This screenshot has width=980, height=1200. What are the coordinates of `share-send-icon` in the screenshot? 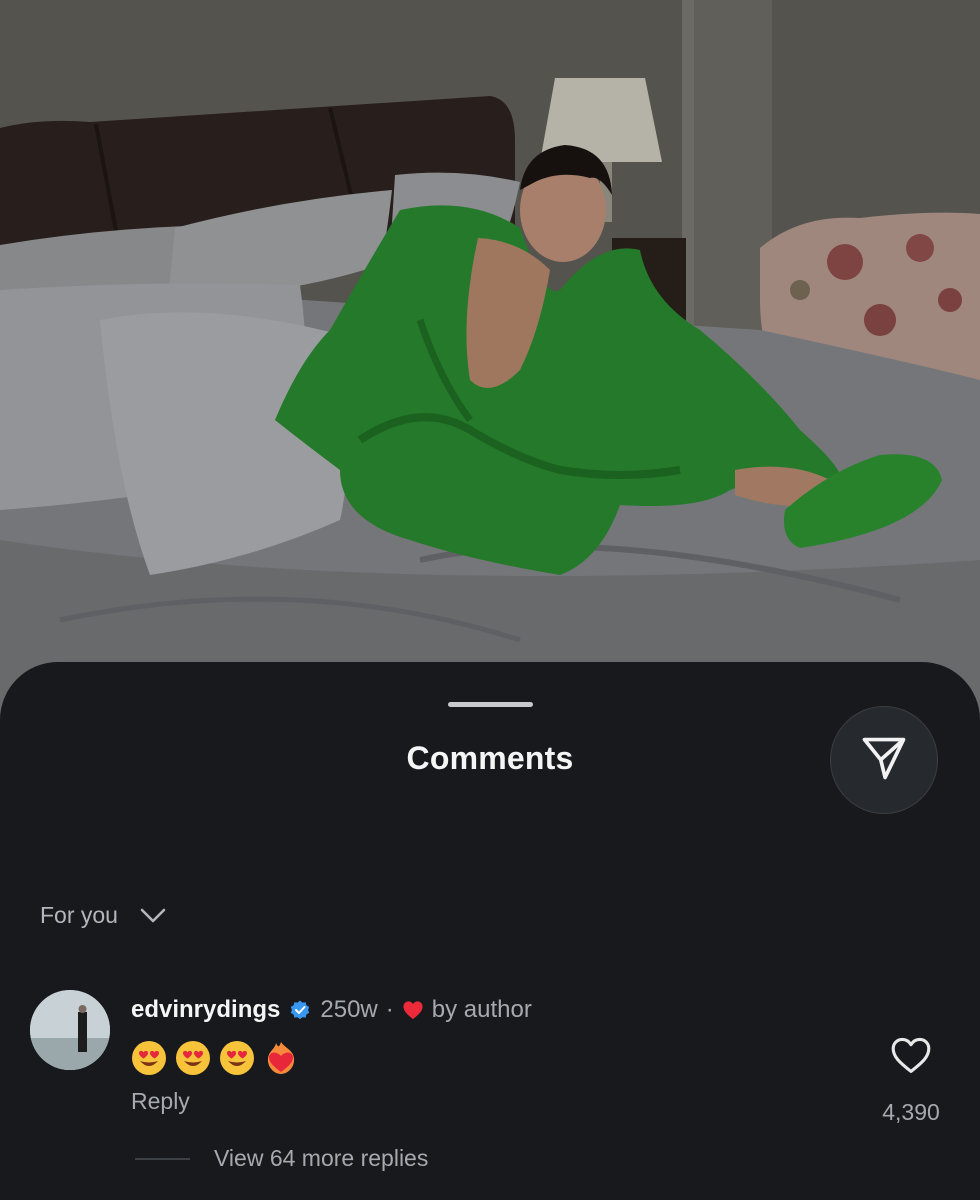 It's located at (884, 760).